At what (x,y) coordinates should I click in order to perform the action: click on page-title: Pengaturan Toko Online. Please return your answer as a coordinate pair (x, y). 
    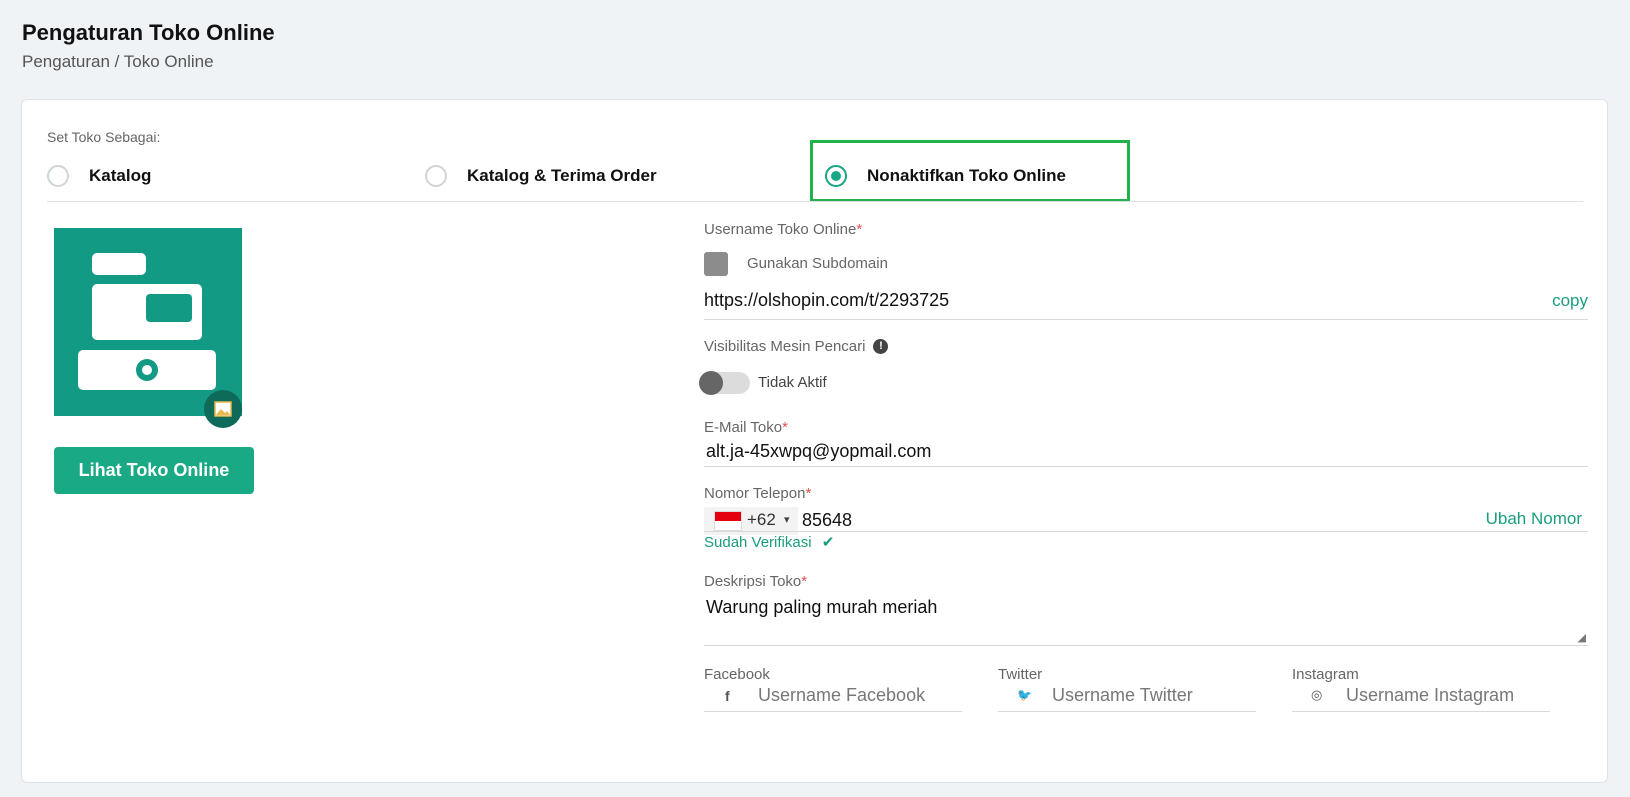
    Looking at the image, I should click on (148, 32).